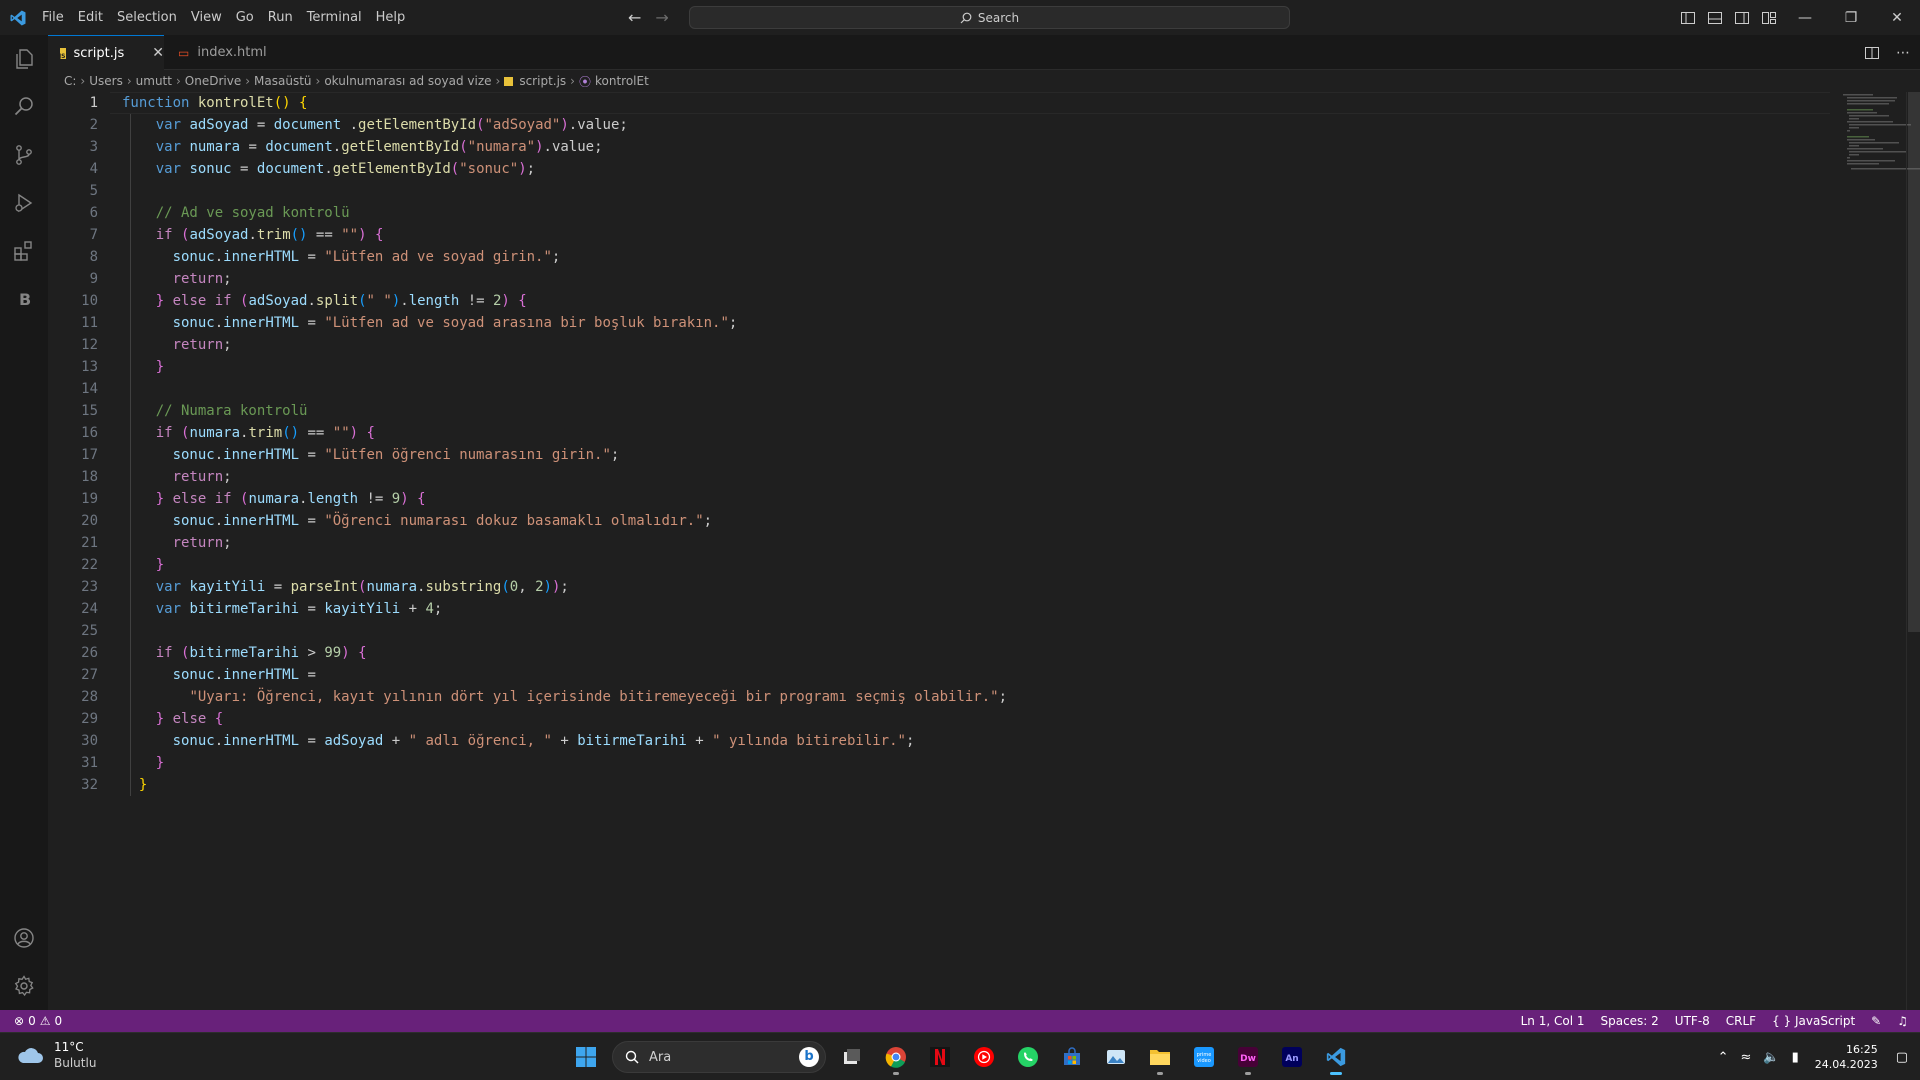 This screenshot has width=1920, height=1080. What do you see at coordinates (1872, 53) in the screenshot?
I see `split-editor-icon` at bounding box center [1872, 53].